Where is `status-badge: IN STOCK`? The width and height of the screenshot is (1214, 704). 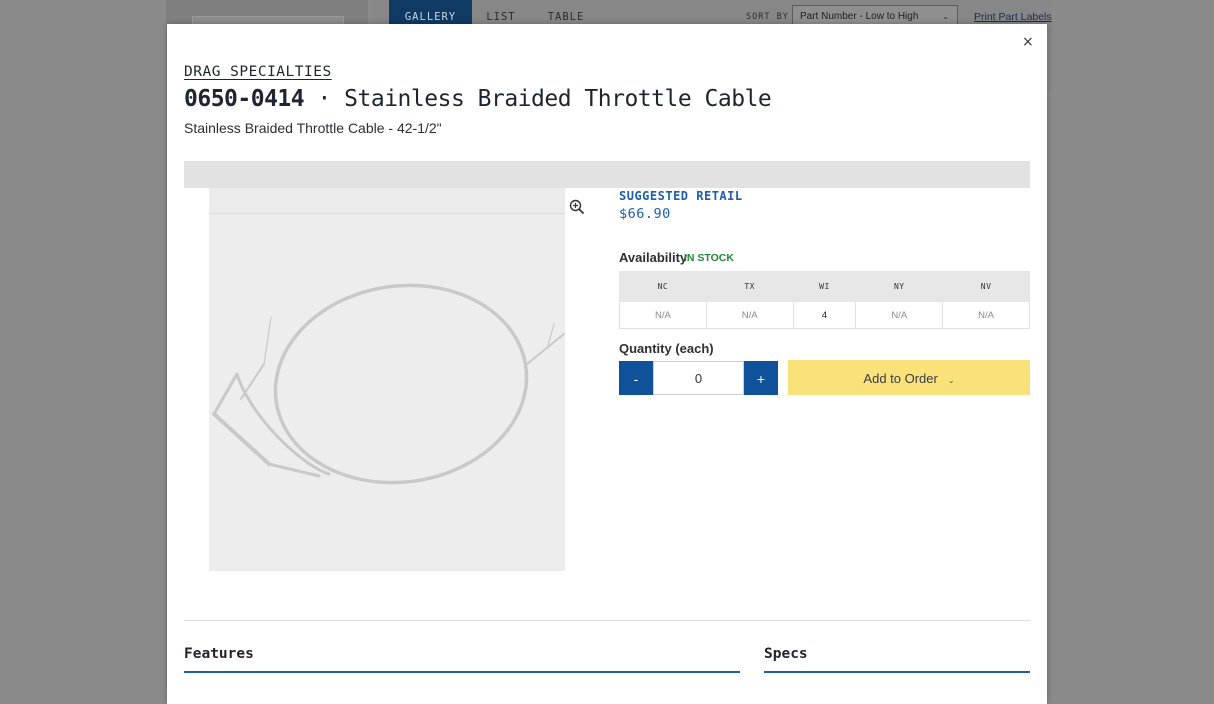
status-badge: IN STOCK is located at coordinates (709, 258).